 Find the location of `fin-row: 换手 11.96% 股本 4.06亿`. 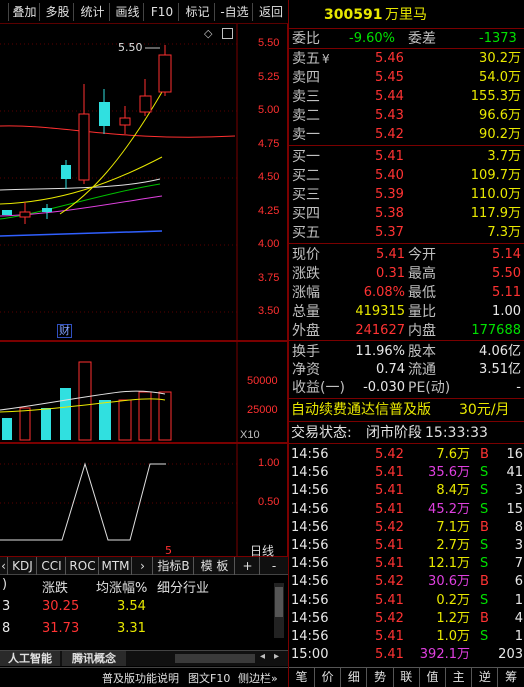

fin-row: 换手 11.96% 股本 4.06亿 is located at coordinates (406, 352).